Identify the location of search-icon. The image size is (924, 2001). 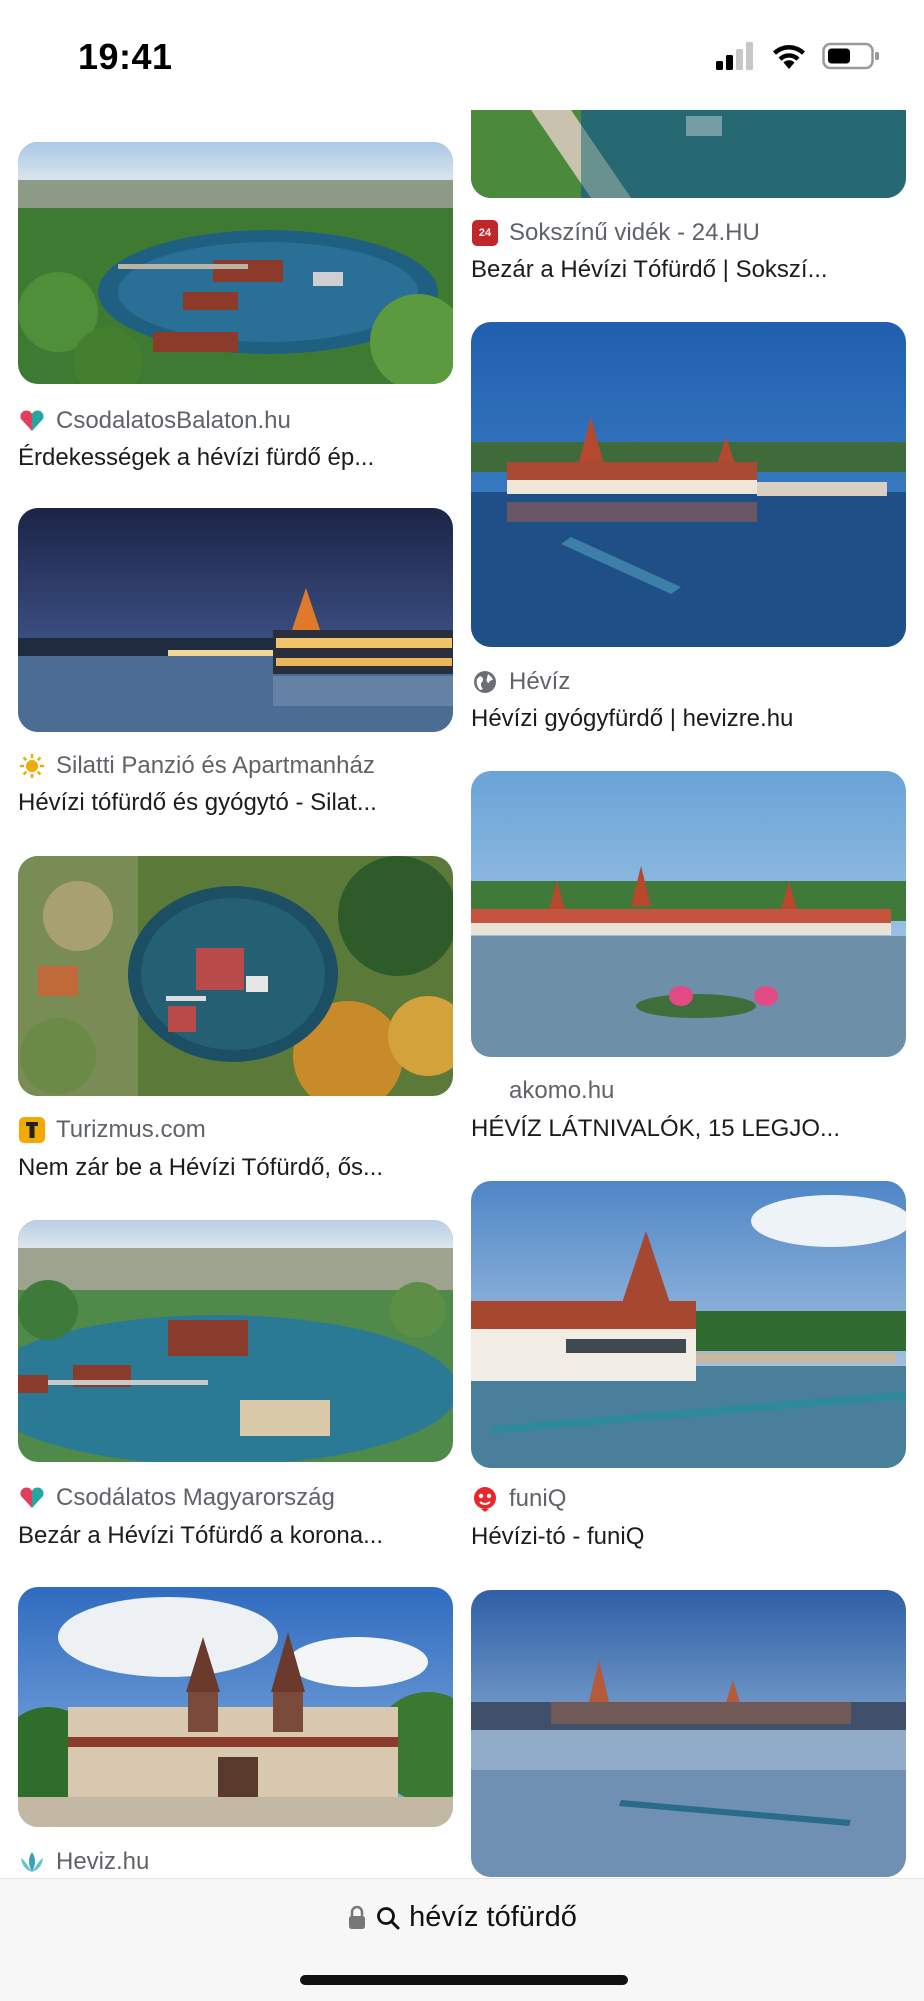
(388, 1917).